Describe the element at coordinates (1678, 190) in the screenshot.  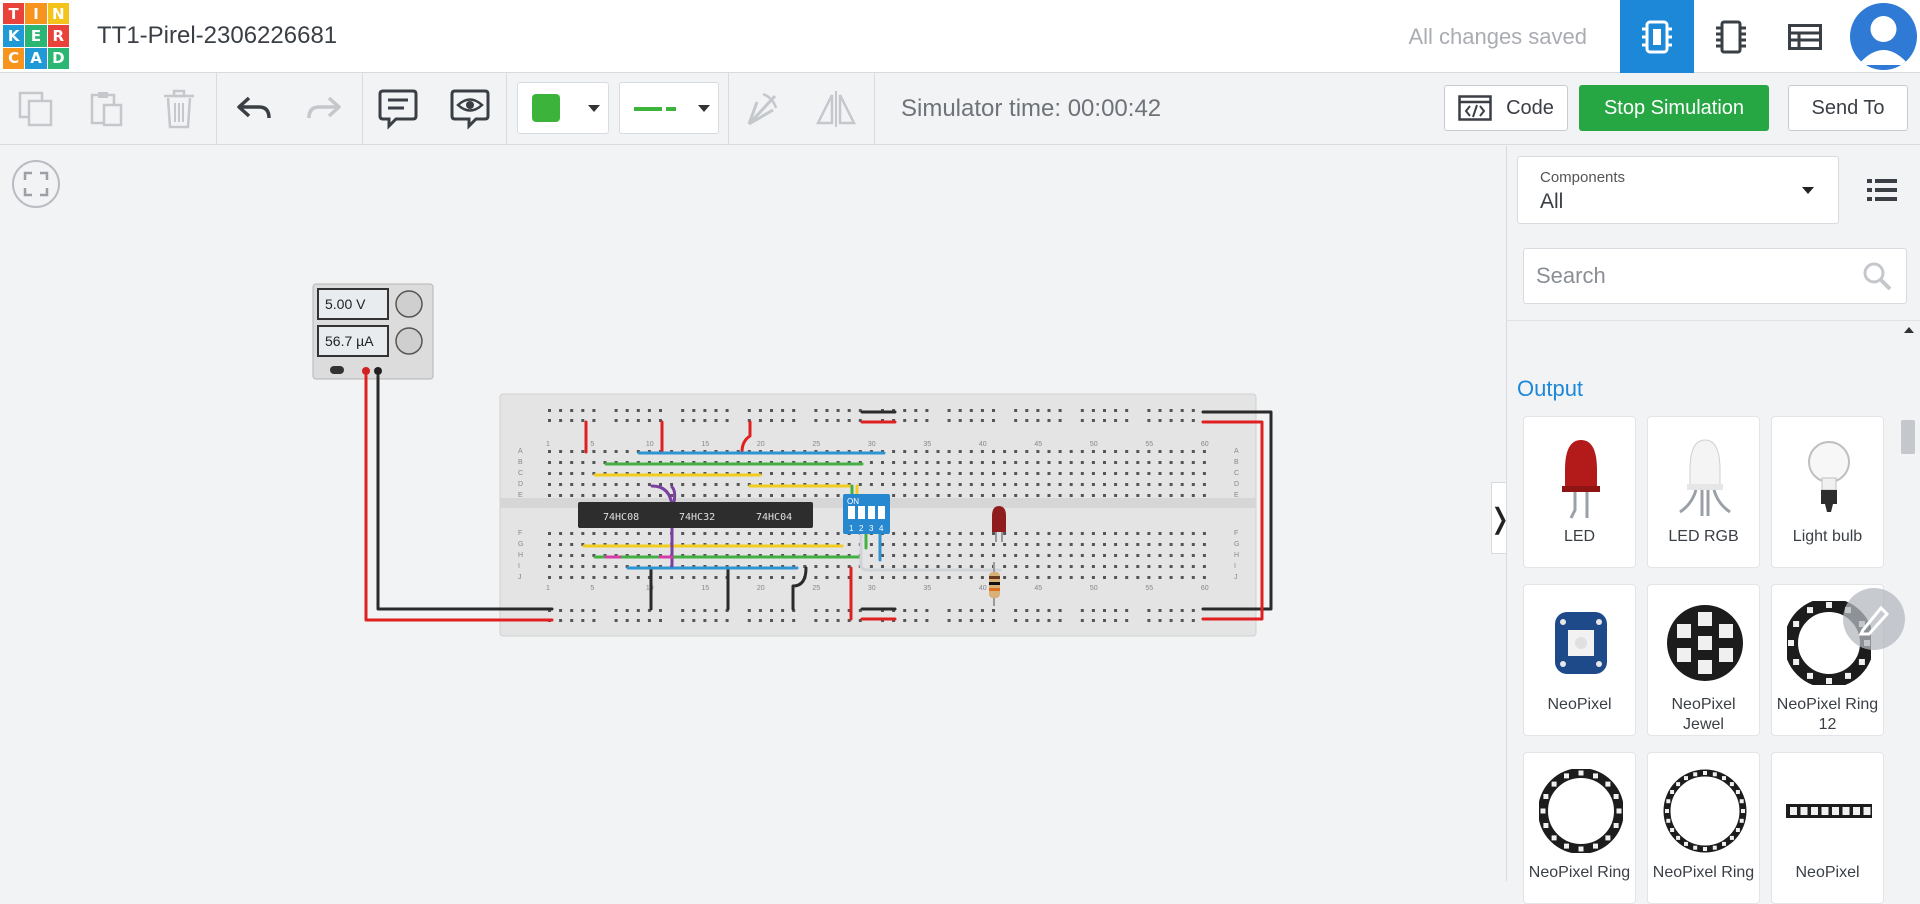
I see `components-dropdown: Components All` at that location.